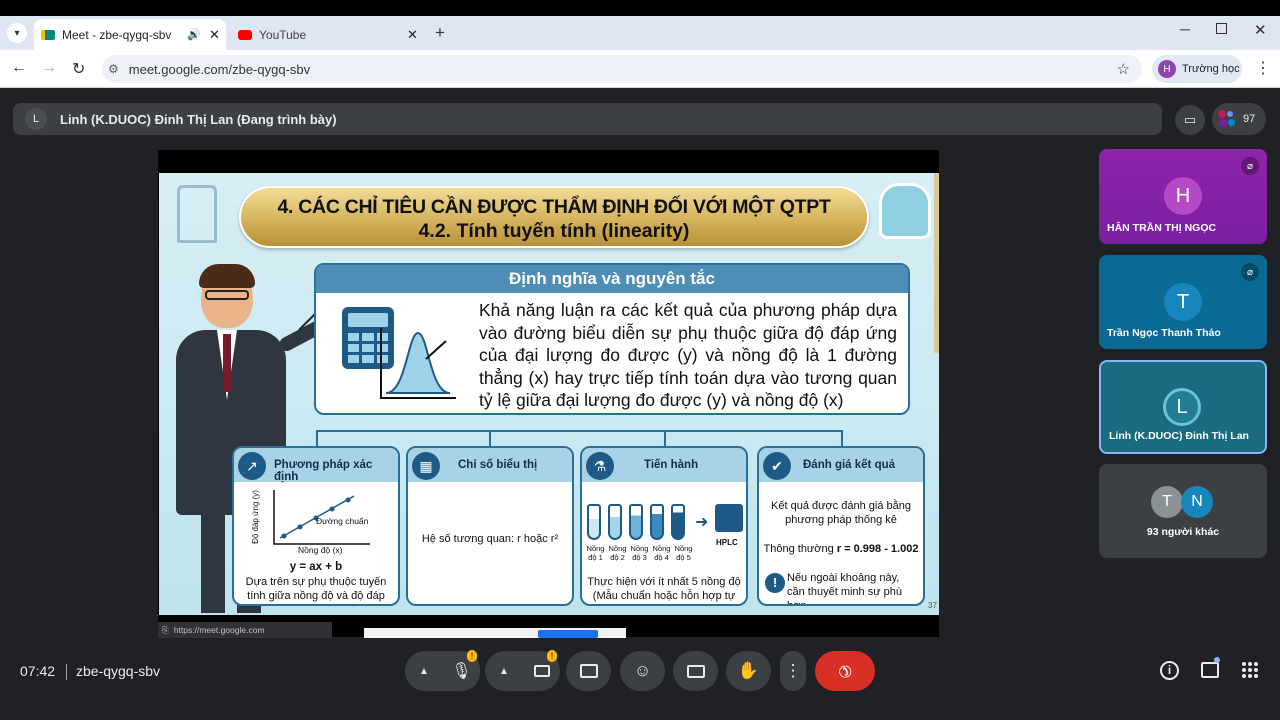 This screenshot has height=720, width=1280. What do you see at coordinates (197, 214) in the screenshot?
I see `microscope-icon` at bounding box center [197, 214].